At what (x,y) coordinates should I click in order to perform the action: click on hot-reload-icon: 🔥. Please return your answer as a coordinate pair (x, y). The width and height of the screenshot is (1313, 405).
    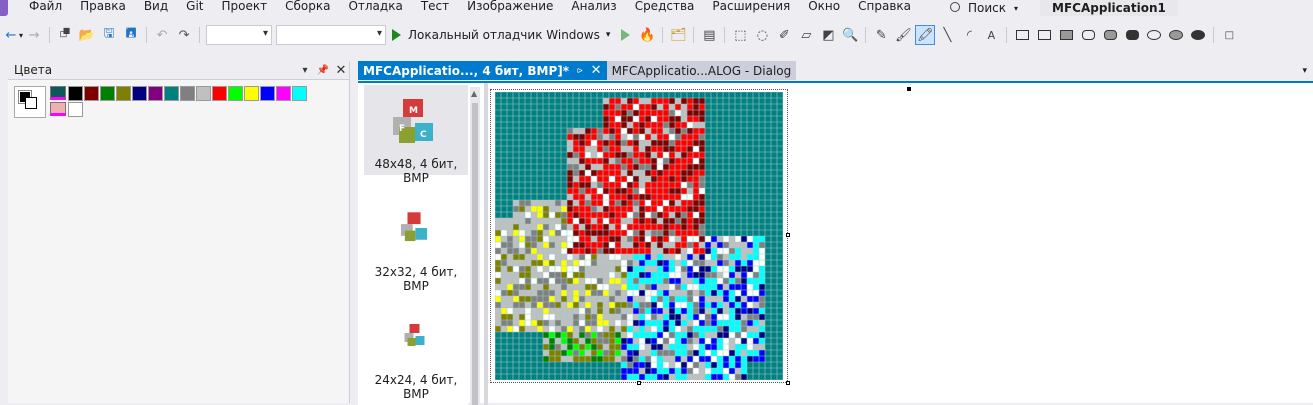
    Looking at the image, I should click on (647, 35).